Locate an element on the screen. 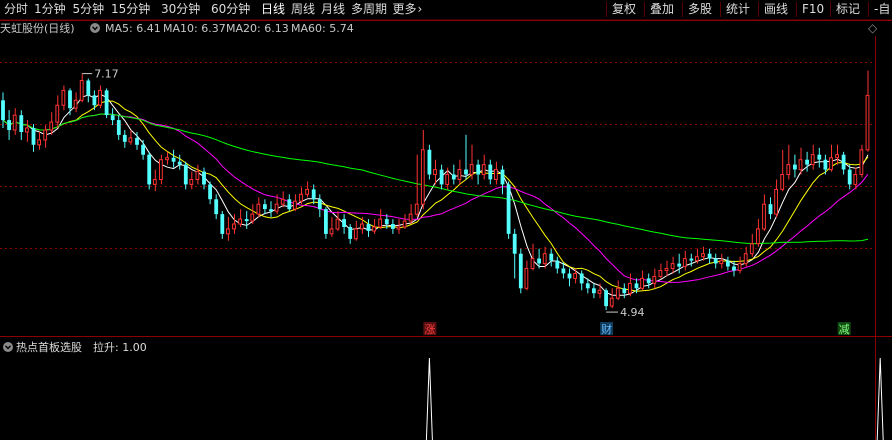 Image resolution: width=892 pixels, height=440 pixels. event-marker: 财 is located at coordinates (606, 329).